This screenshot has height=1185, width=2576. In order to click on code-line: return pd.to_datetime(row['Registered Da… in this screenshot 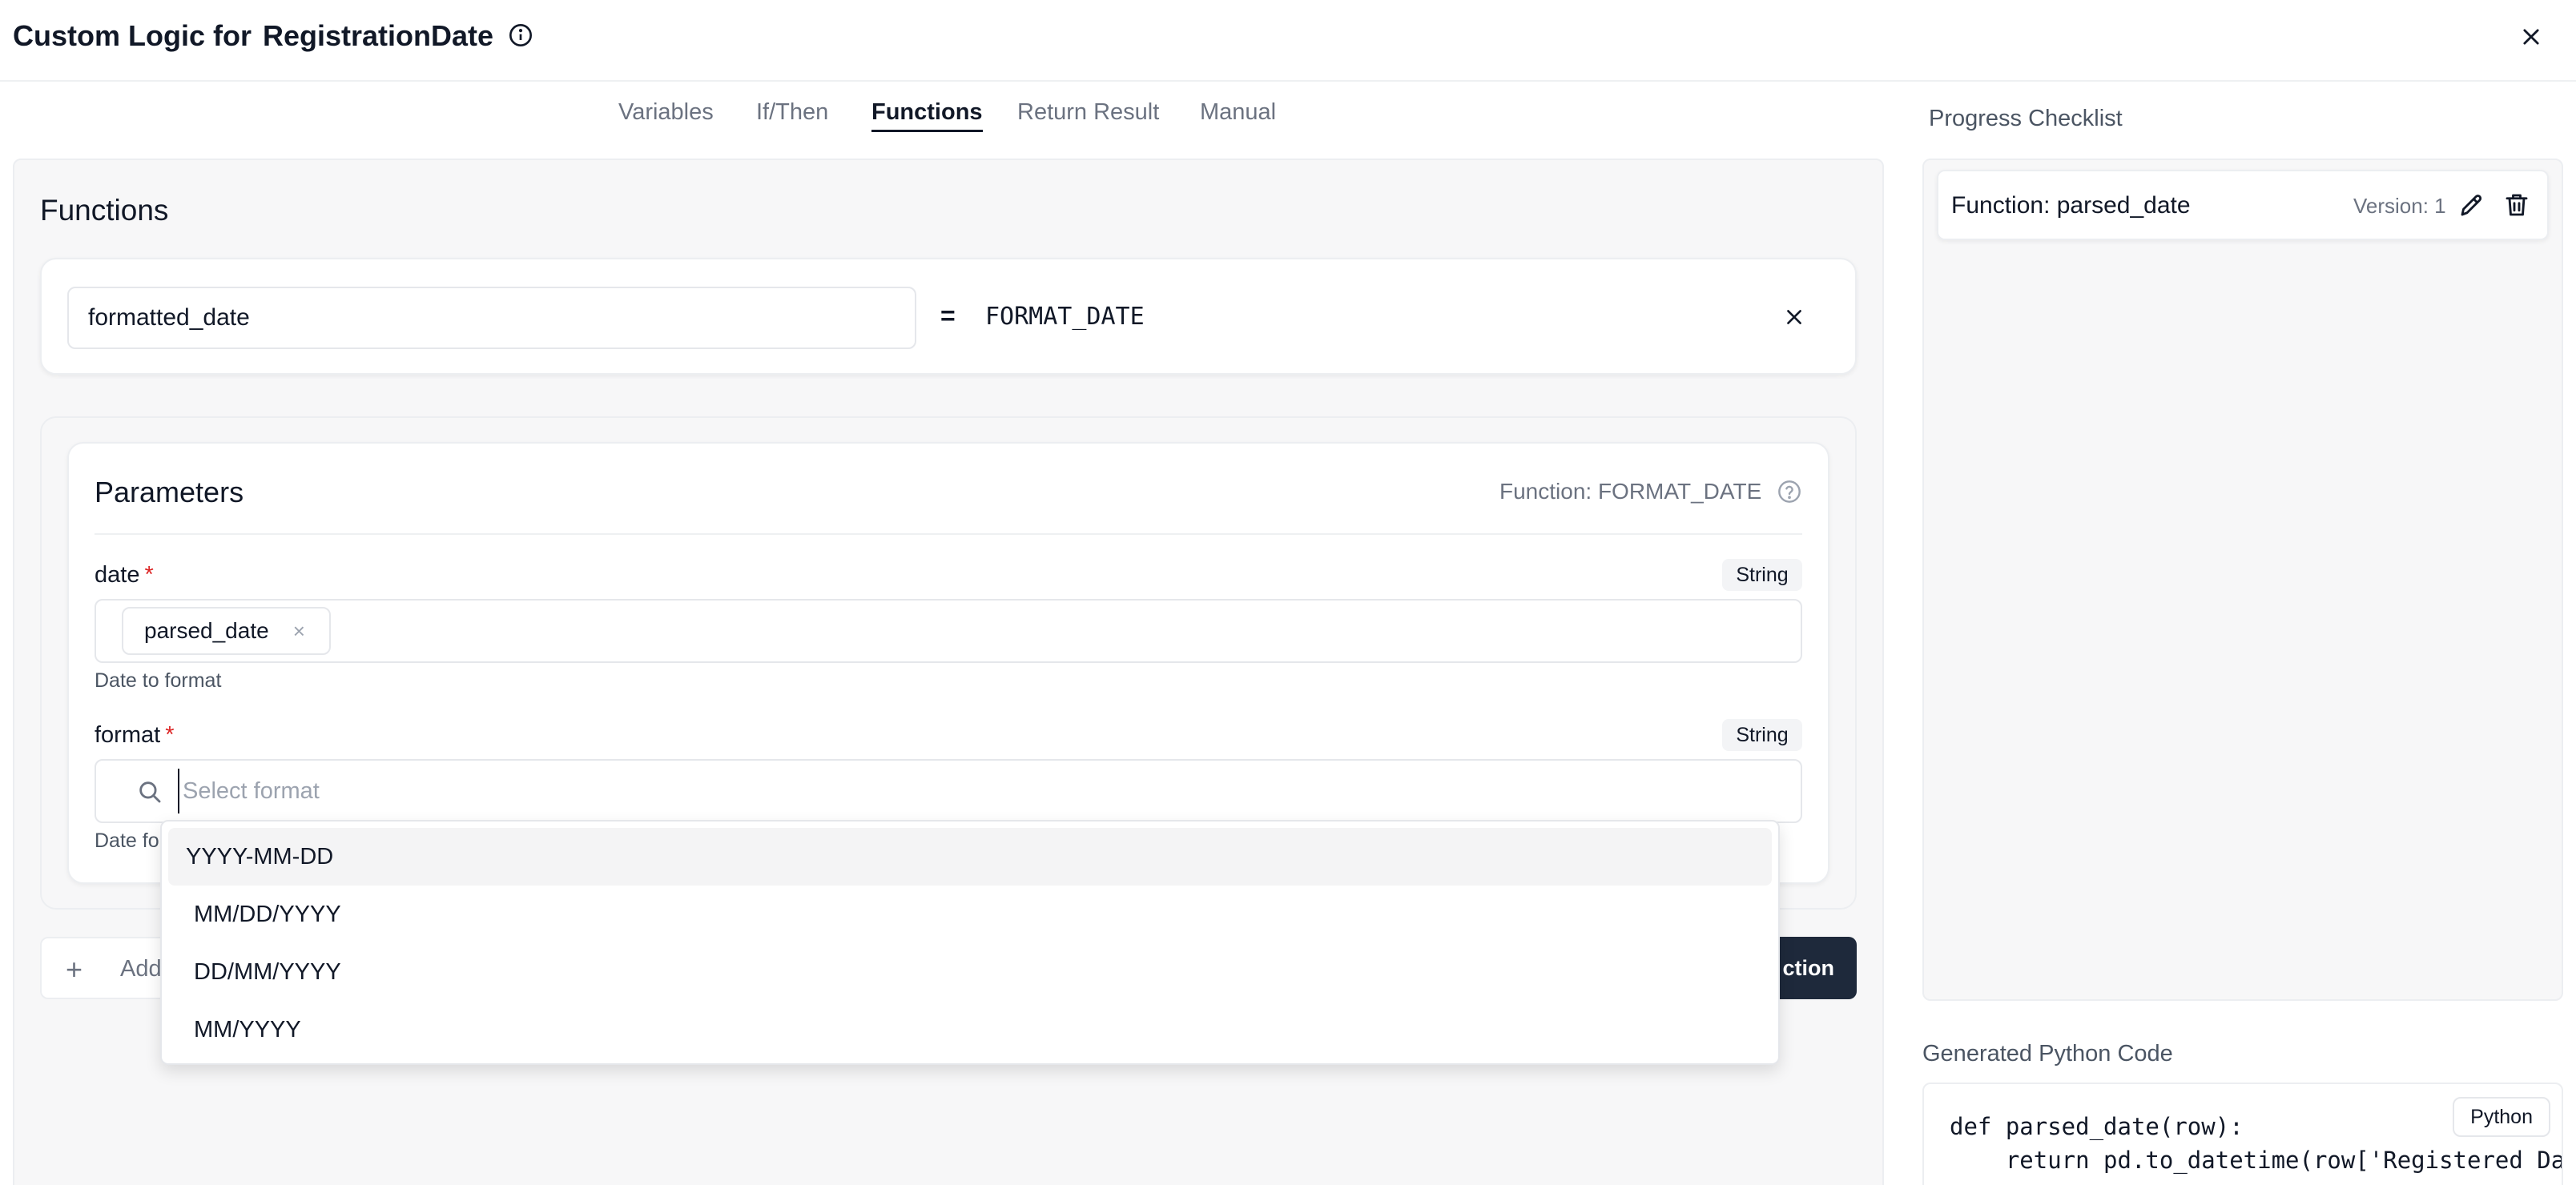, I will do `click(2256, 1160)`.